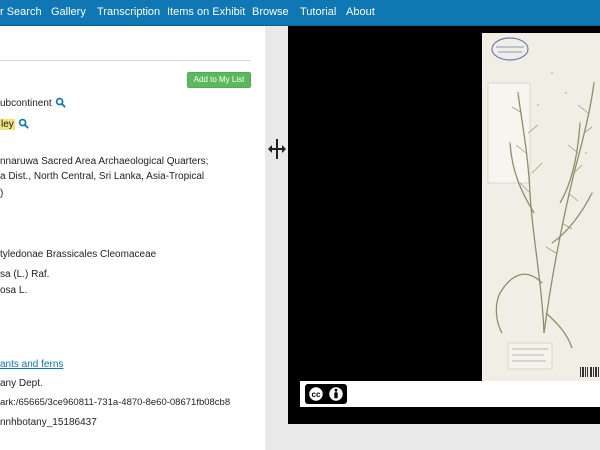 Image resolution: width=600 pixels, height=450 pixels. What do you see at coordinates (68, 12) in the screenshot?
I see `nav-item-gallery: Gallery` at bounding box center [68, 12].